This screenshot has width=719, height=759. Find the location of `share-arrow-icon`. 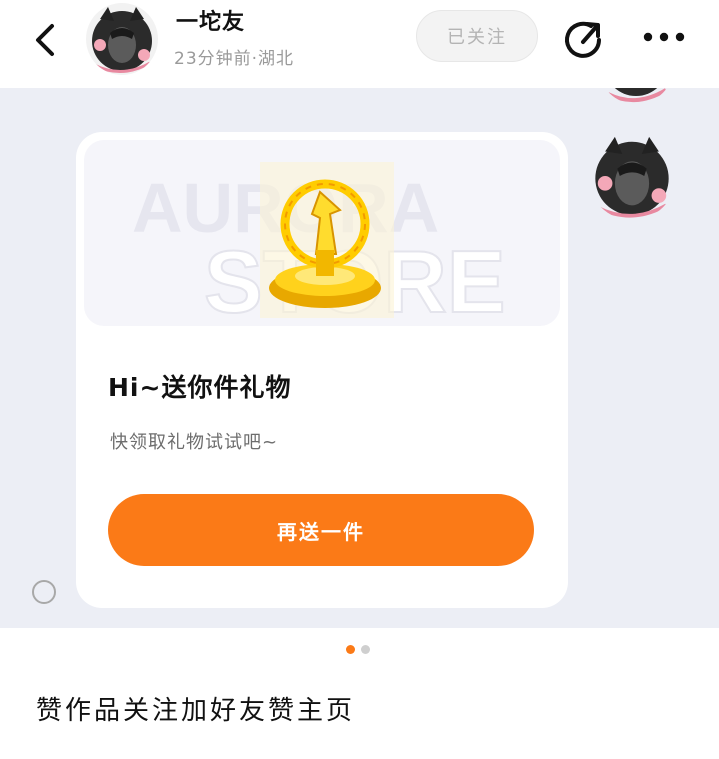

share-arrow-icon is located at coordinates (583, 39).